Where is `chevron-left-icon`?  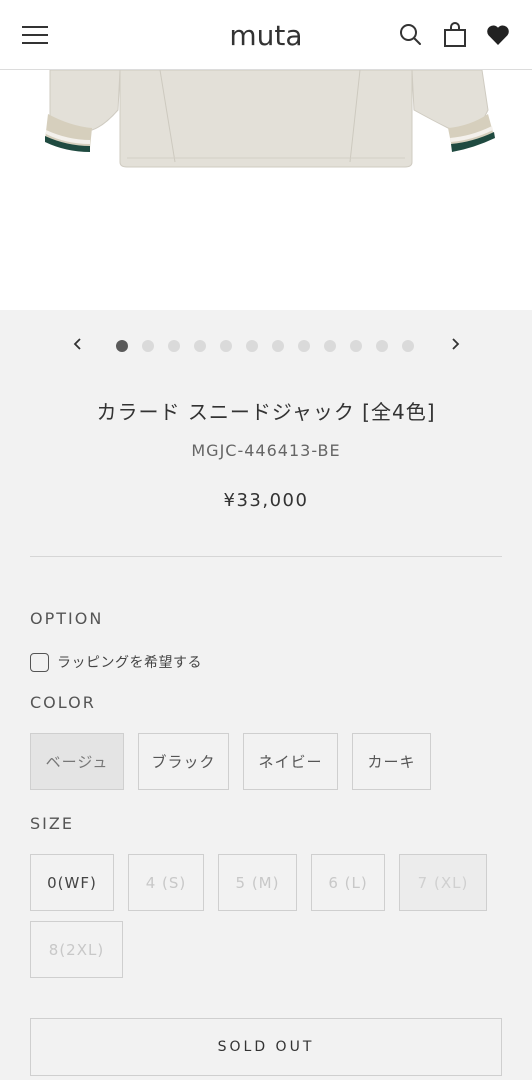
chevron-left-icon is located at coordinates (78, 344).